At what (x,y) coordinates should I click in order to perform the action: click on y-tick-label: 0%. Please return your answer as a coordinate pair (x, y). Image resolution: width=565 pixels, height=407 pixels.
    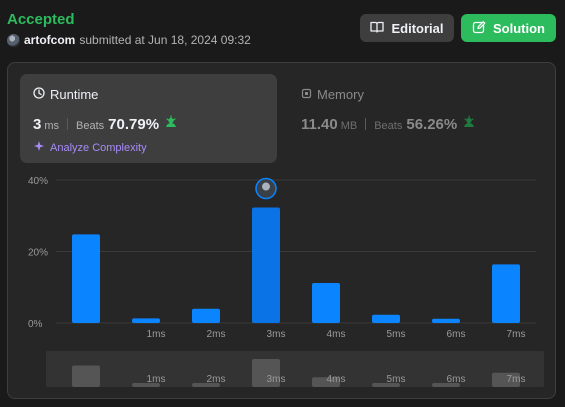
    Looking at the image, I should click on (35, 324).